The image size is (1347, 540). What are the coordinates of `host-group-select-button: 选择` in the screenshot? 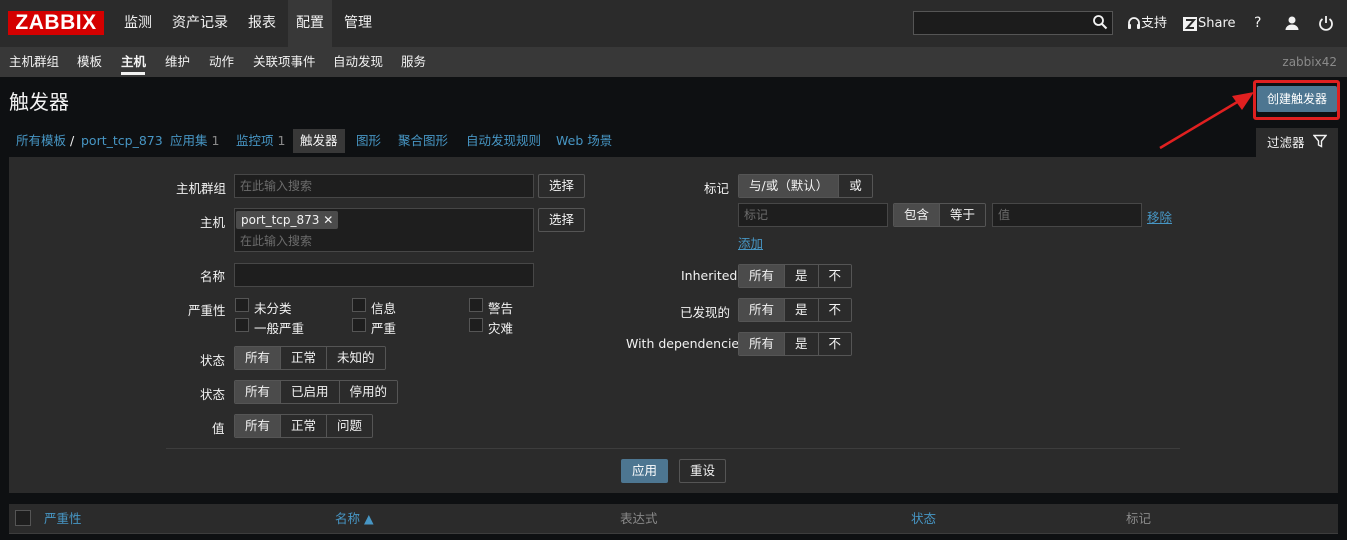 It's located at (561, 186).